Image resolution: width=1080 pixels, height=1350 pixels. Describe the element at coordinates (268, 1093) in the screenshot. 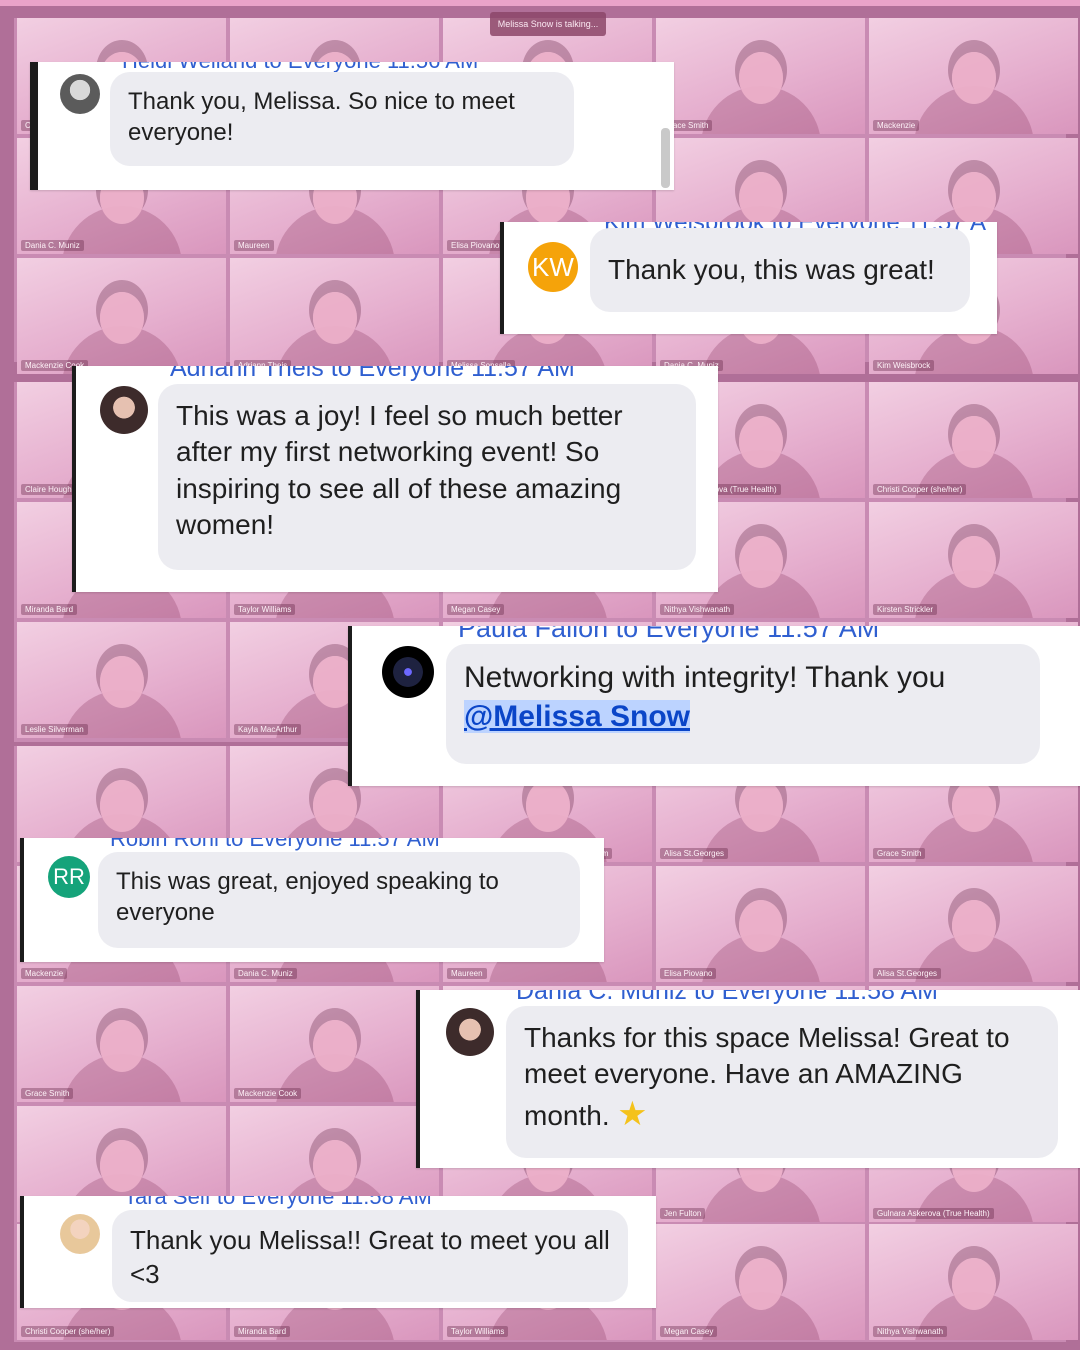

I see `participant-name: Mackenzie Cook` at that location.